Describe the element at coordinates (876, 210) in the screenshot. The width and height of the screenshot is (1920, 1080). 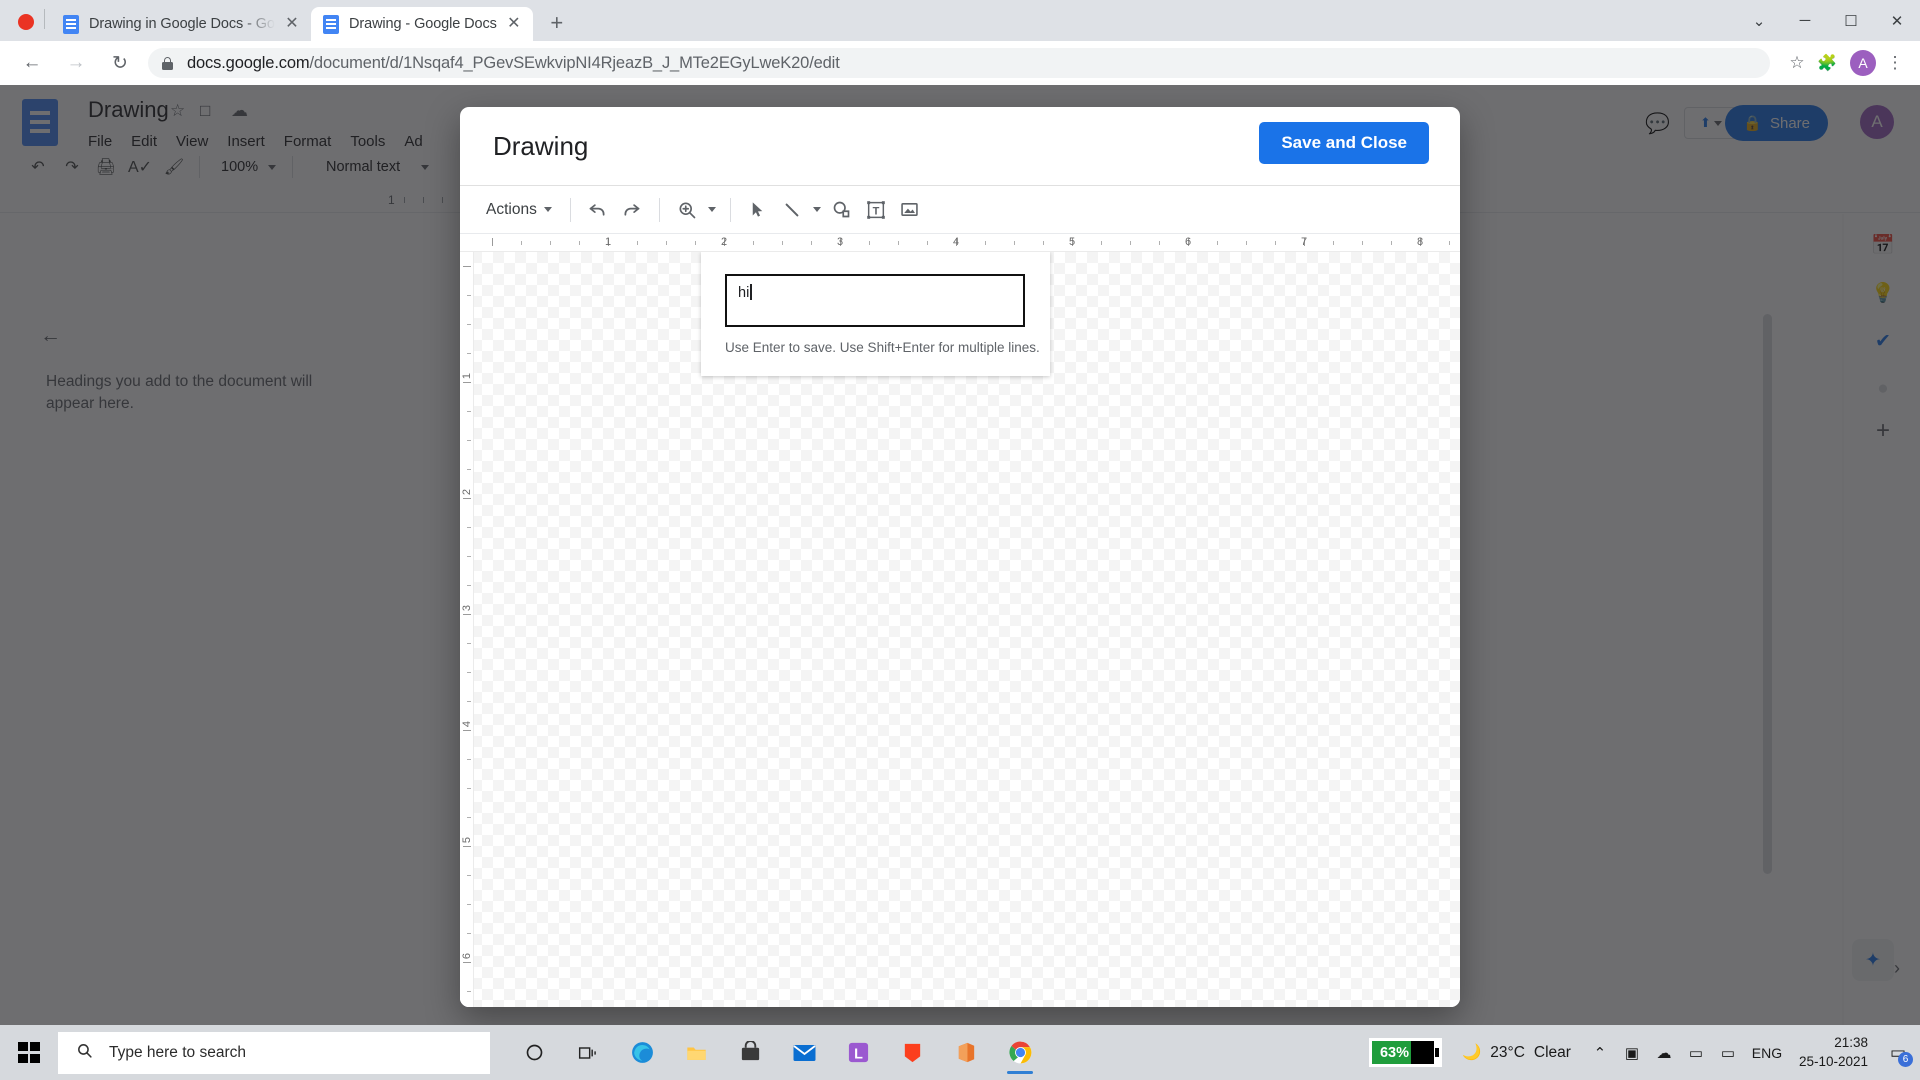
I see `text-box-icon: T` at that location.